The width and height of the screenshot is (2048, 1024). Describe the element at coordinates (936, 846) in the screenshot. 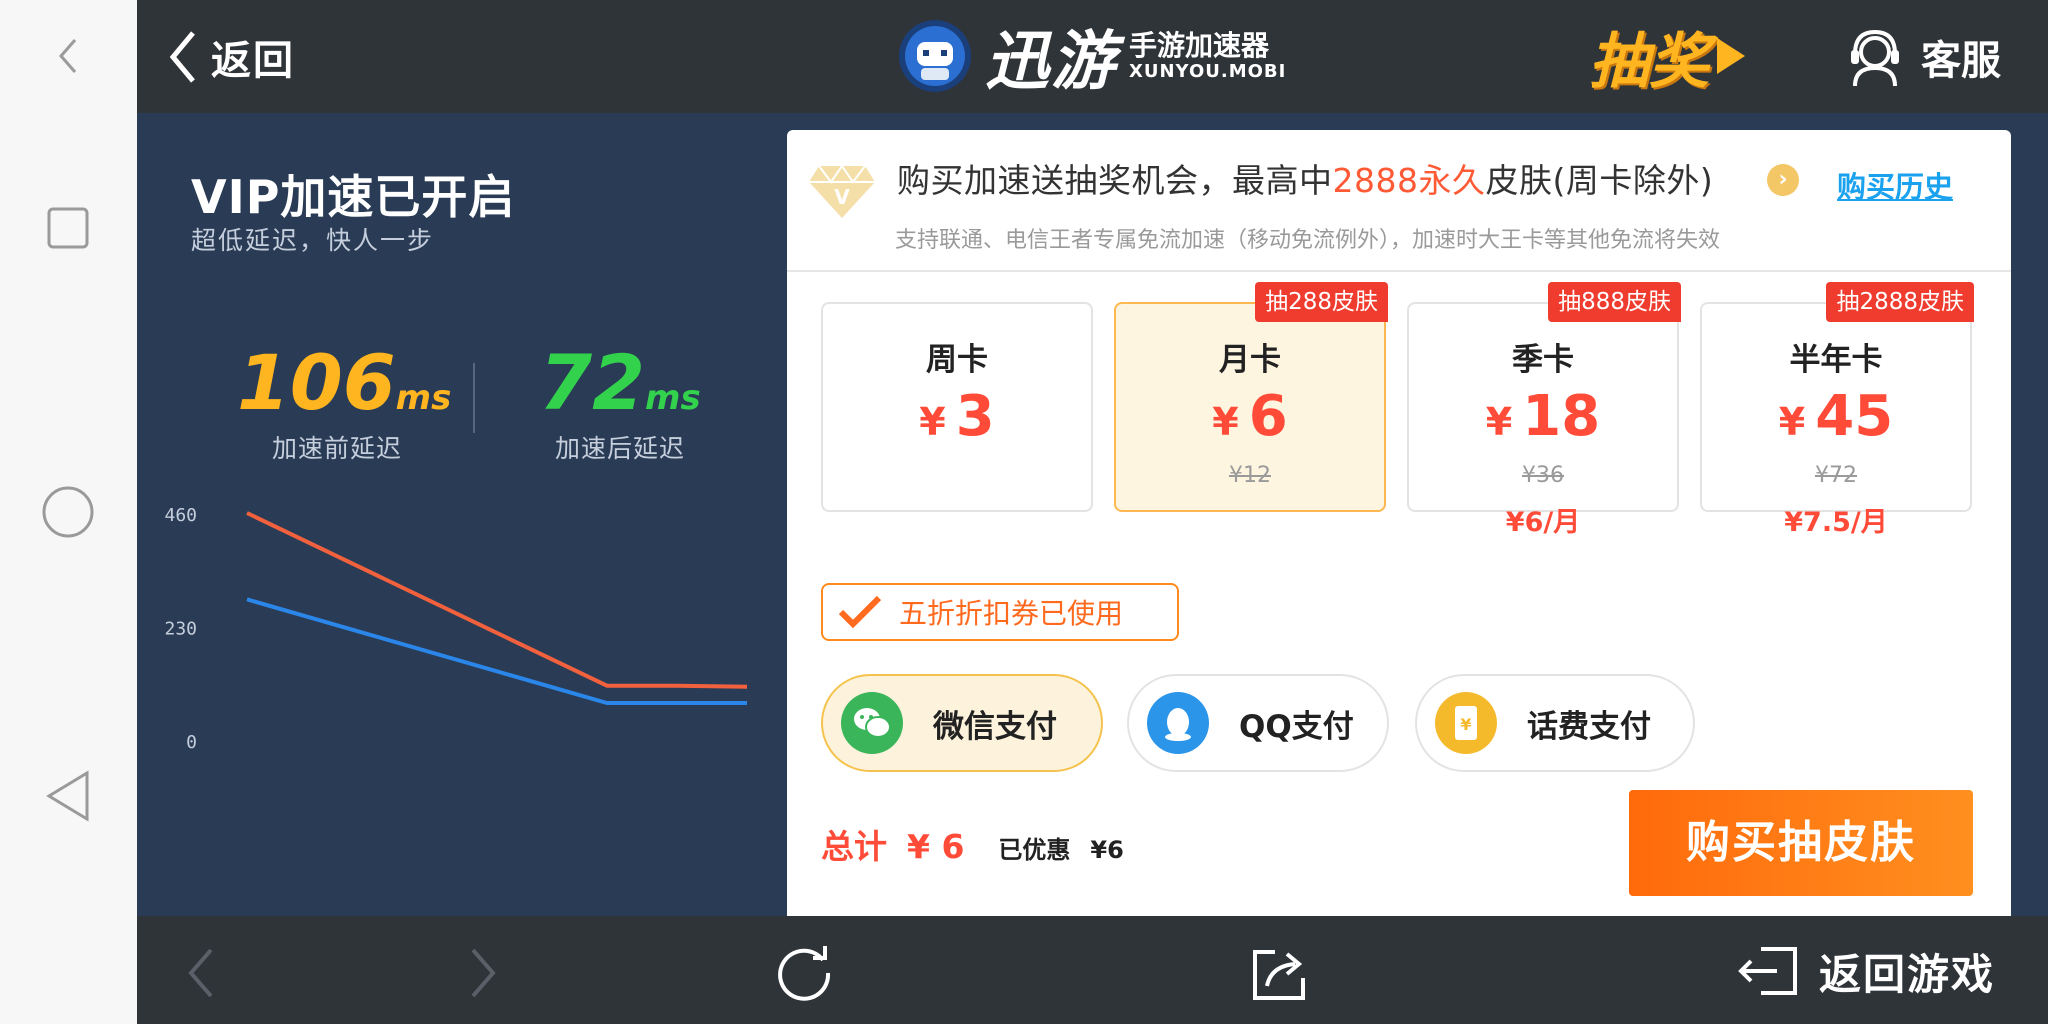

I see `total-value: ¥ 6` at that location.